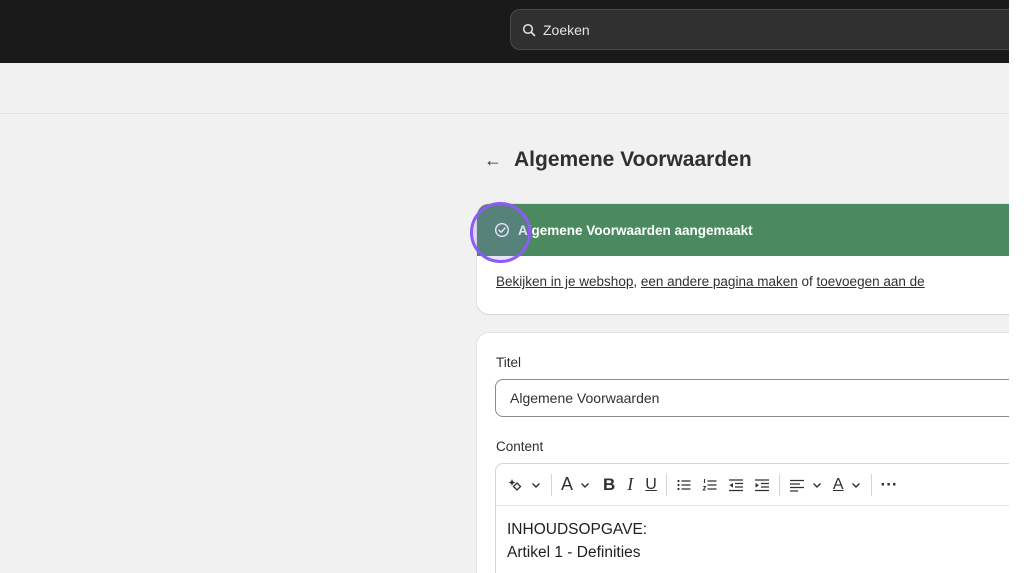  What do you see at coordinates (838, 485) in the screenshot?
I see `text-color-button: A` at bounding box center [838, 485].